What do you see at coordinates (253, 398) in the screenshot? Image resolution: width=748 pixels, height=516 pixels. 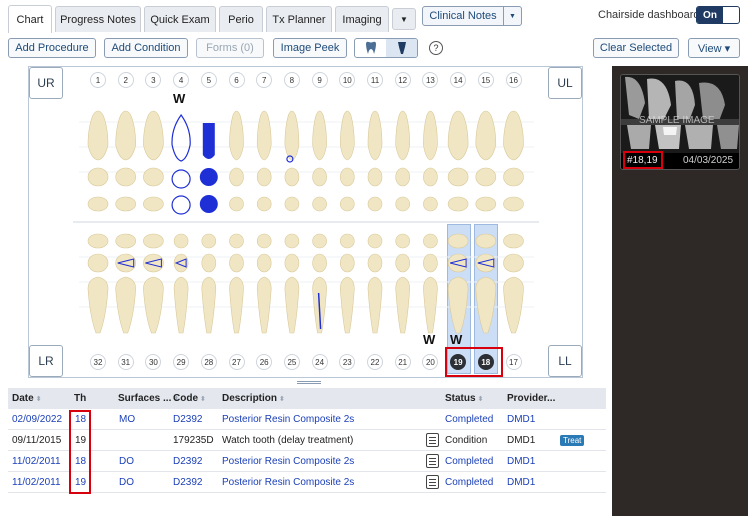 I see `col-header-description: Description ⬍` at bounding box center [253, 398].